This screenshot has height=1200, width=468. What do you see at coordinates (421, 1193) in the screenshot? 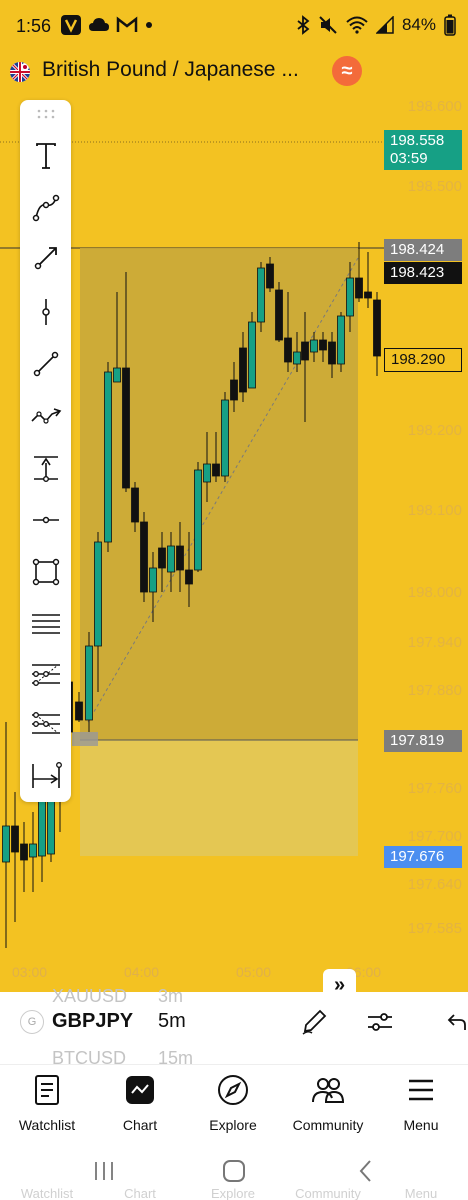
I see `nav-label-ghost: Menu` at bounding box center [421, 1193].